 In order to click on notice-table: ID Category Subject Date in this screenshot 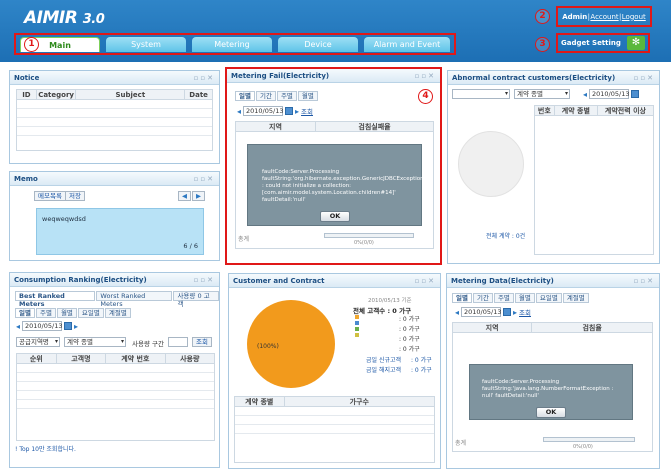, I will do `click(114, 120)`.